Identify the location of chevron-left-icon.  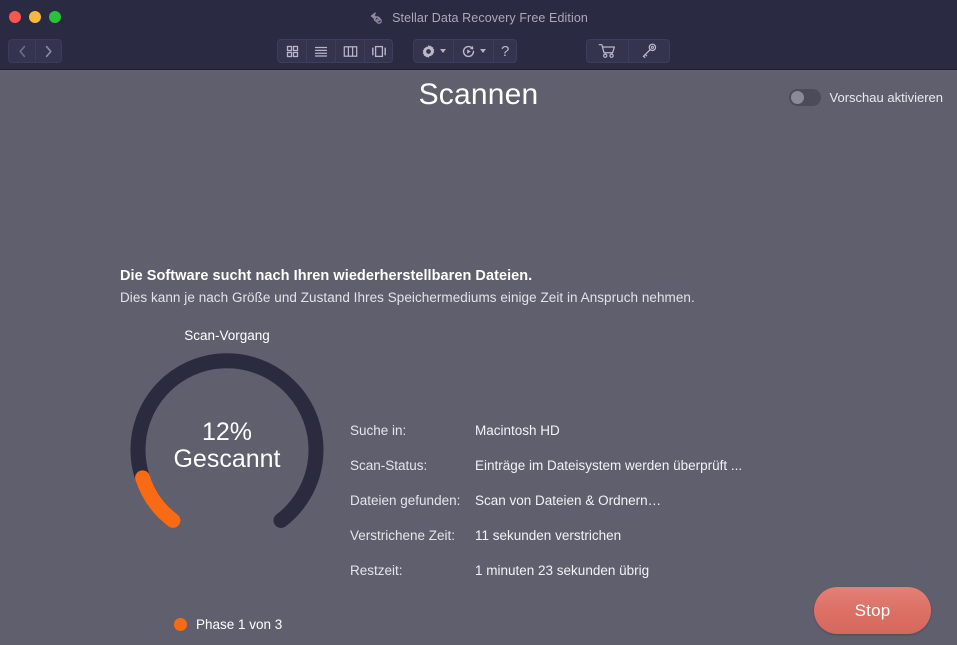
(21, 51).